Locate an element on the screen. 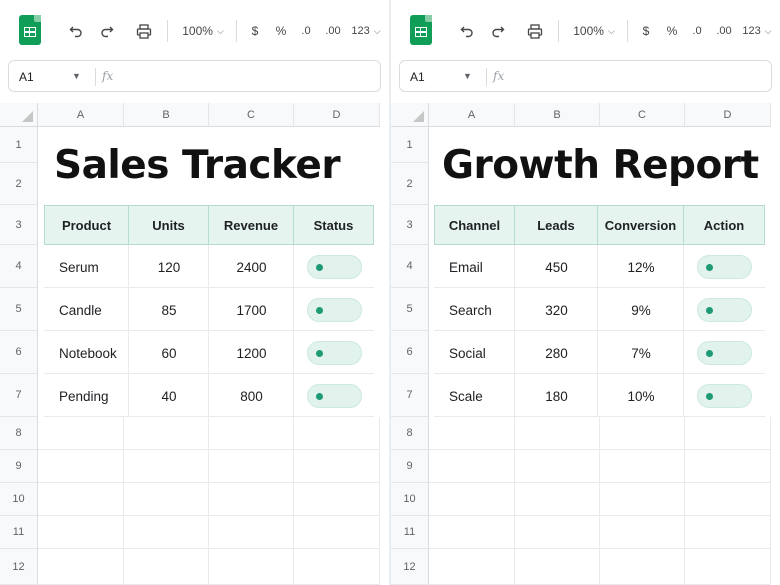 This screenshot has width=780, height=585. cell-conversion: 7% is located at coordinates (641, 353).